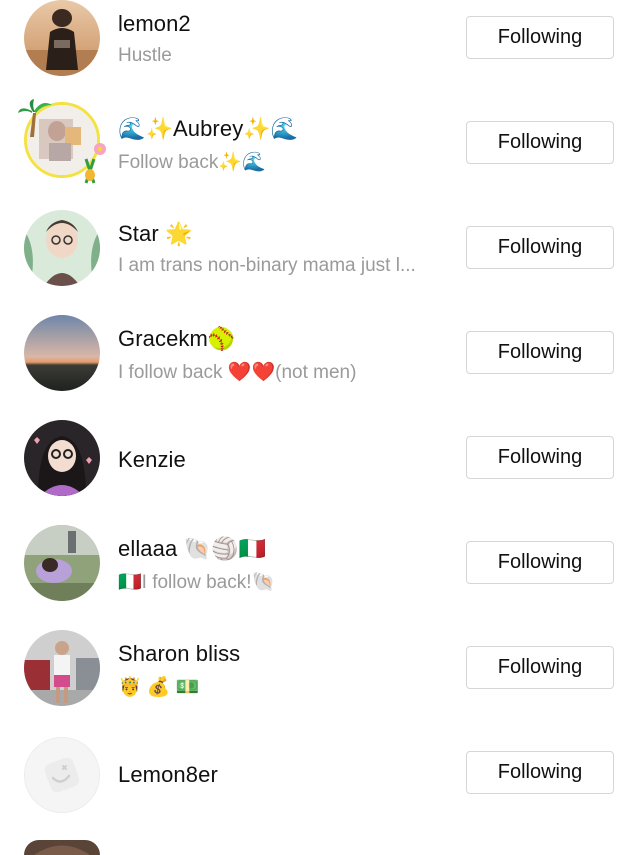 The width and height of the screenshot is (640, 855). I want to click on user-name: Gracekm🥎, so click(176, 339).